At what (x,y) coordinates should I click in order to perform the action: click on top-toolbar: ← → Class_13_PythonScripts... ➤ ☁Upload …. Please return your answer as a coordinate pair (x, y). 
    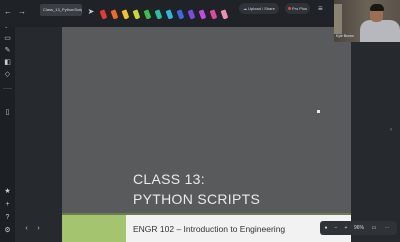
    Looking at the image, I should click on (167, 13).